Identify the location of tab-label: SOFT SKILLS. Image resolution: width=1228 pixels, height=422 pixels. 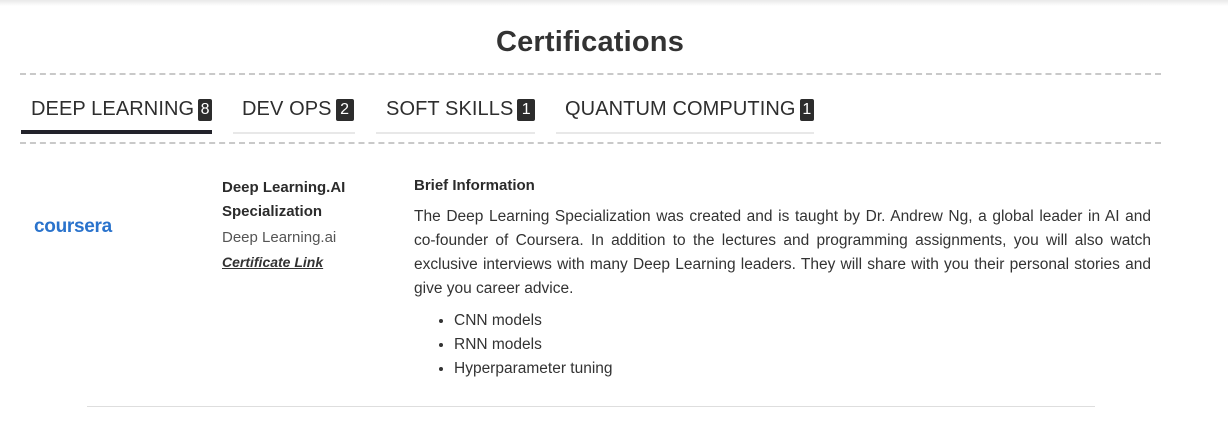
(450, 109).